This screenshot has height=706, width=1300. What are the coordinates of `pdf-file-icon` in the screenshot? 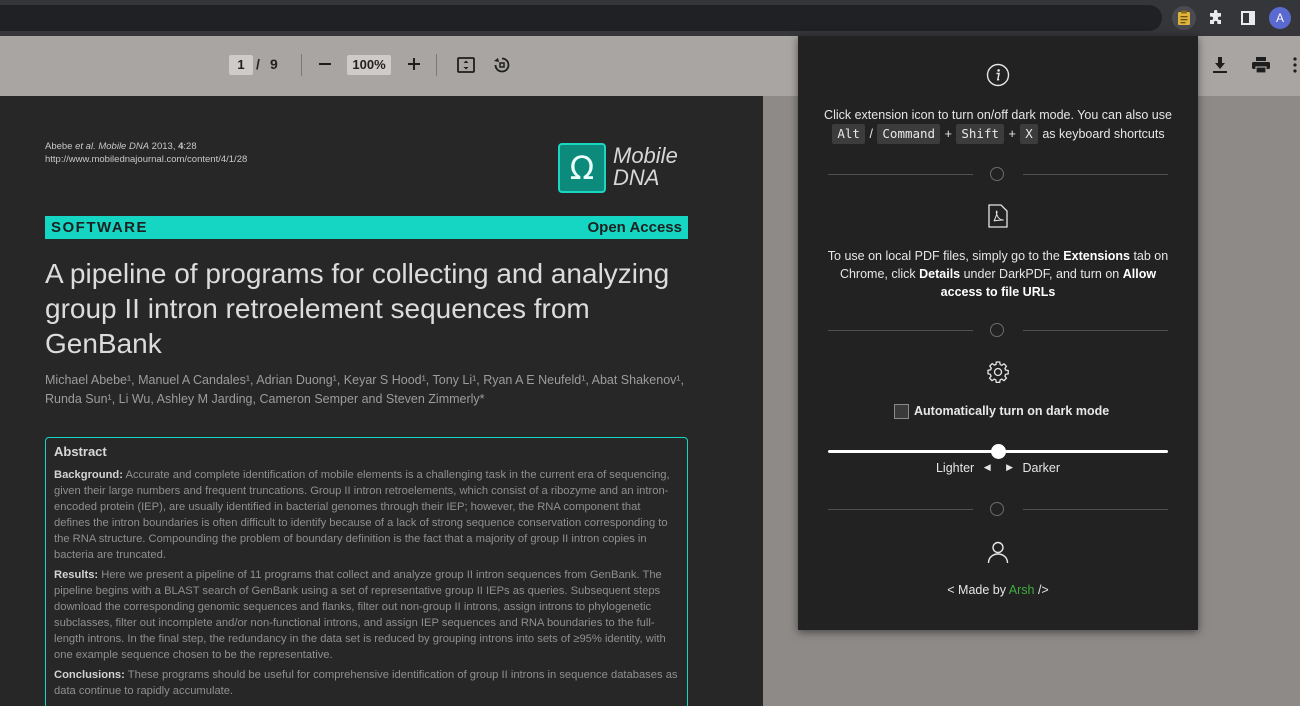 It's located at (998, 216).